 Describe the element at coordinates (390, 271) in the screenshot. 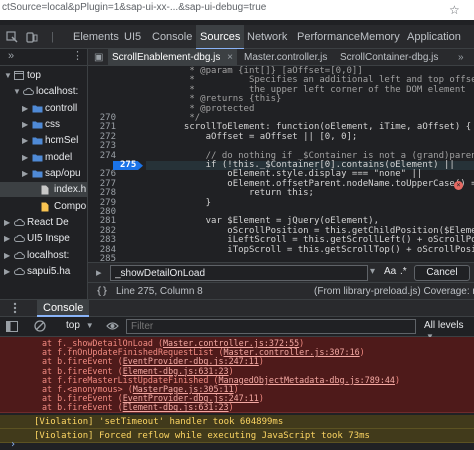

I see `match-case-toggle: Aa` at that location.